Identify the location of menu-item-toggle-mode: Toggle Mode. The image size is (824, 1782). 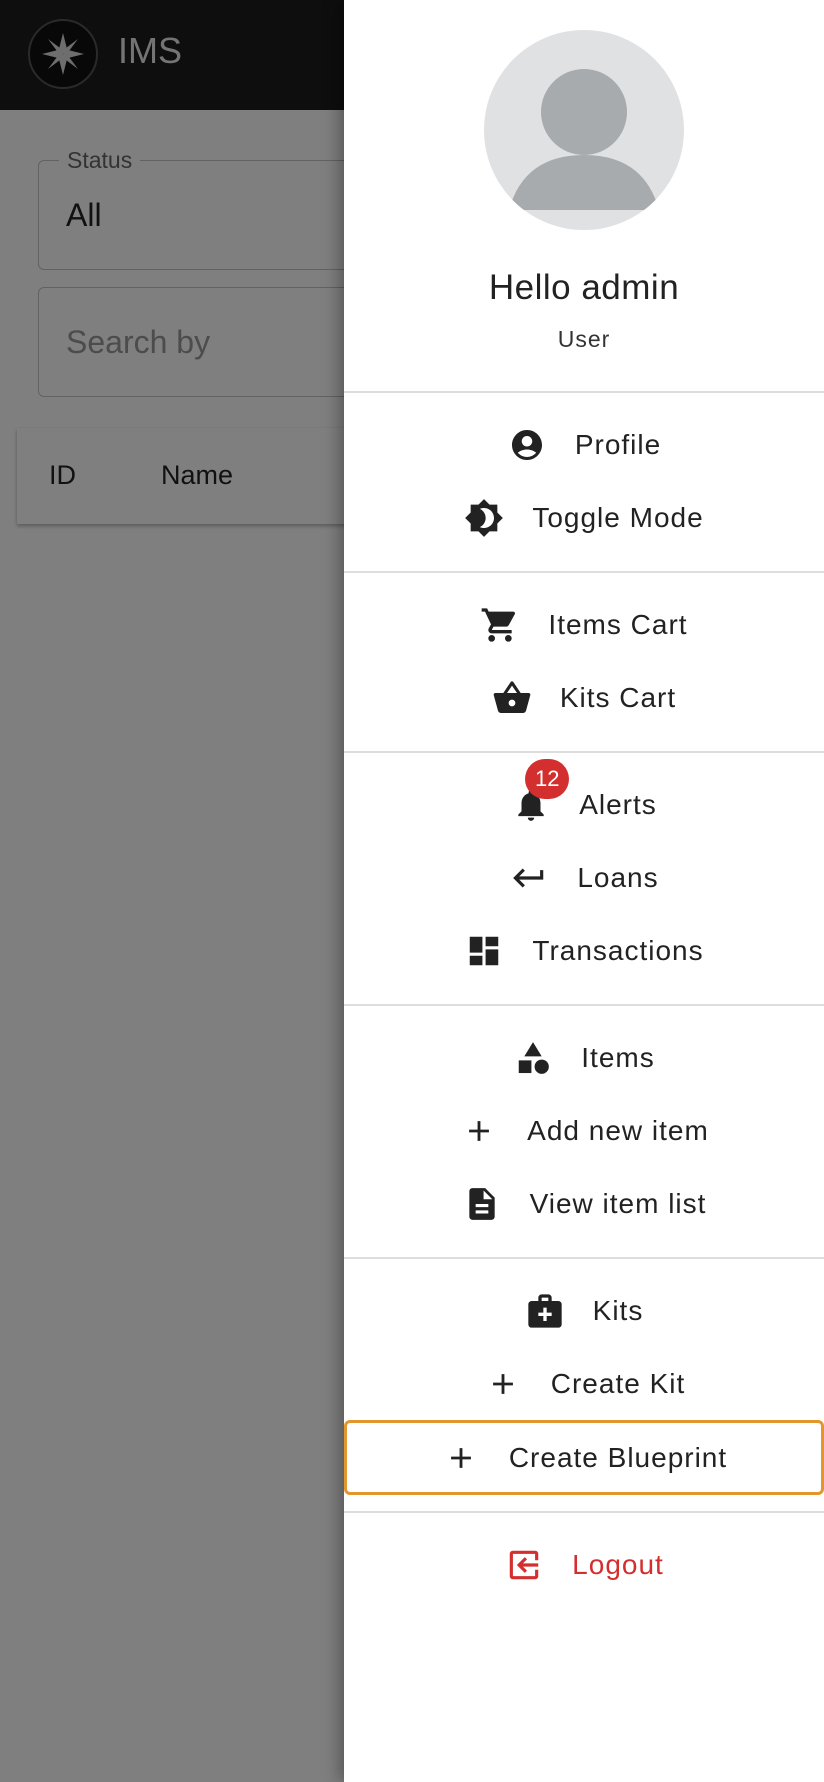
(584, 518).